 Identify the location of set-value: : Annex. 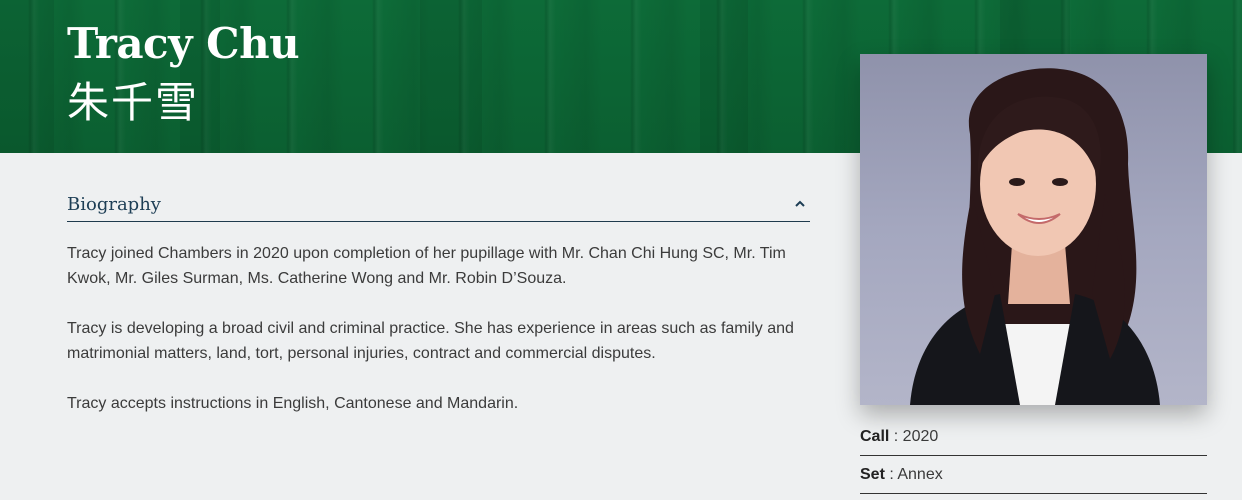
(913, 474).